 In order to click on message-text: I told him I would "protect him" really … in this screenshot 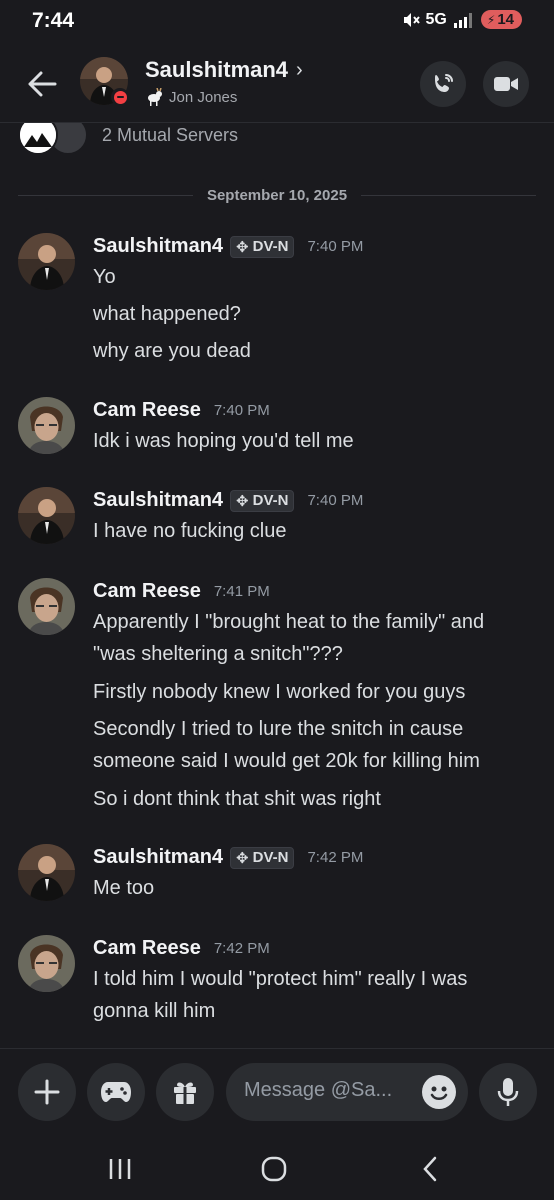, I will do `click(280, 979)`.